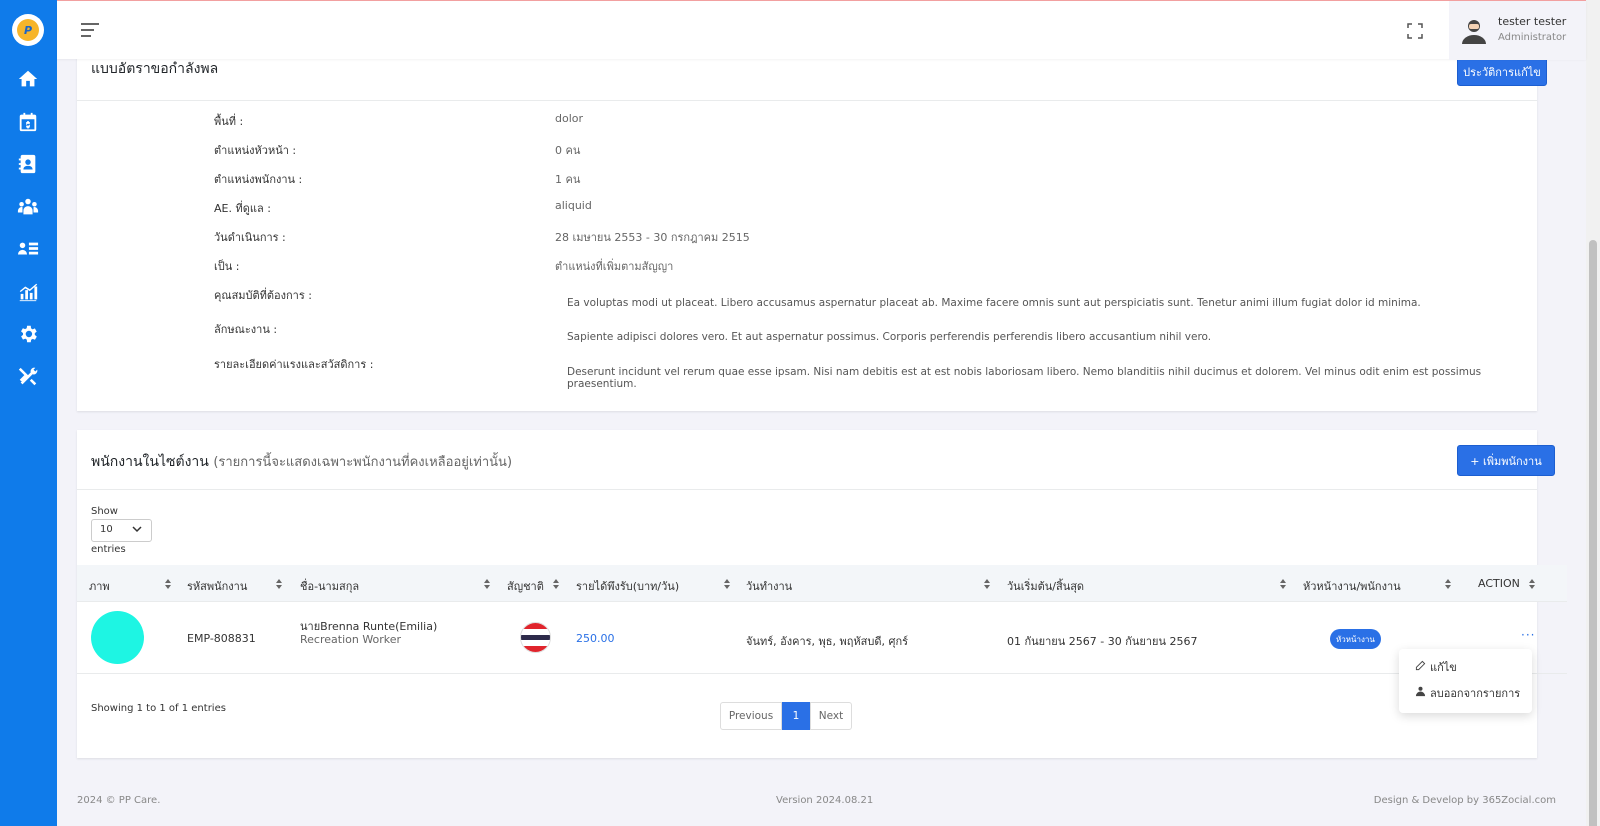 The height and width of the screenshot is (826, 1600). I want to click on supervisor-count-value: 0 คน, so click(568, 150).